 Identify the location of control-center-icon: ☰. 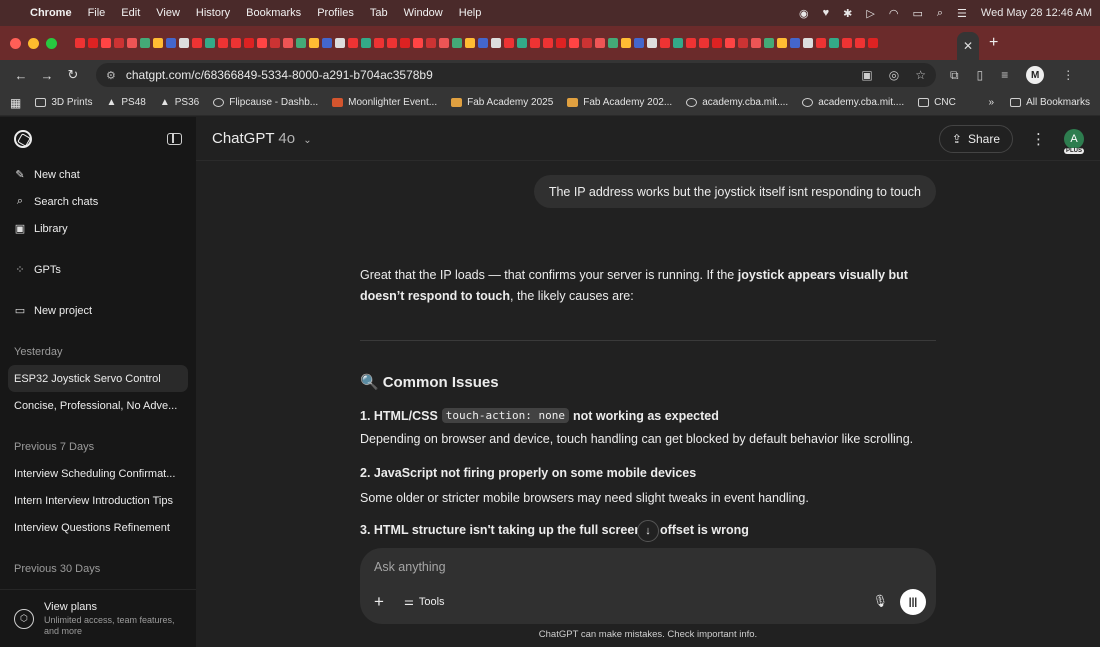
(962, 13).